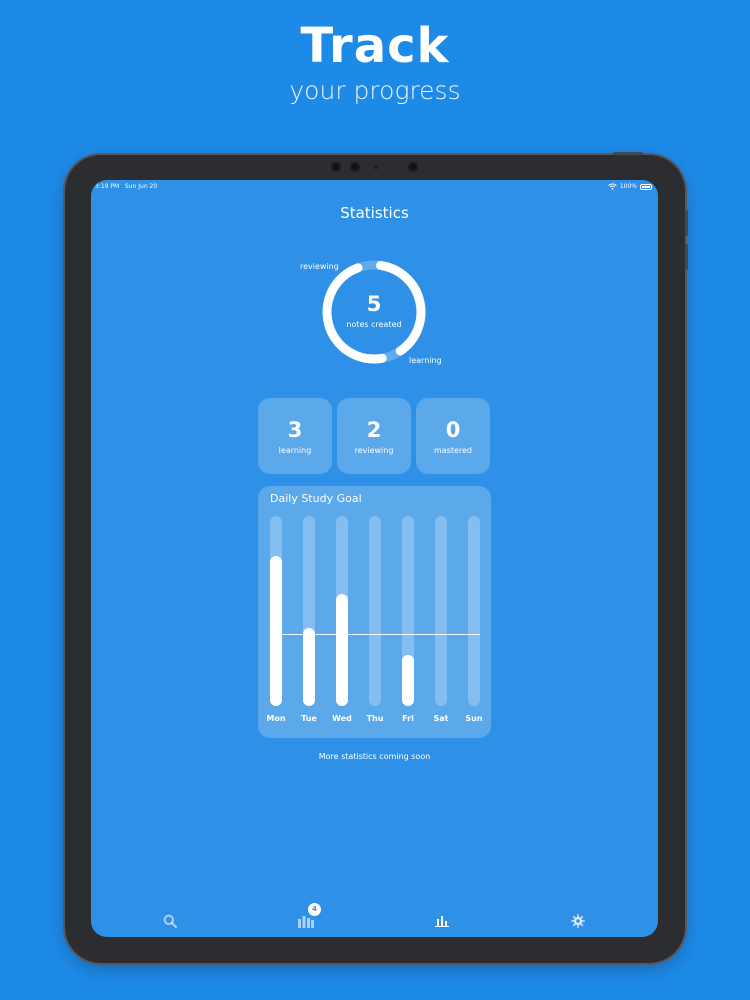 Image resolution: width=750 pixels, height=1000 pixels. Describe the element at coordinates (374, 756) in the screenshot. I see `more-statistics-note: More statistics coming soon` at that location.